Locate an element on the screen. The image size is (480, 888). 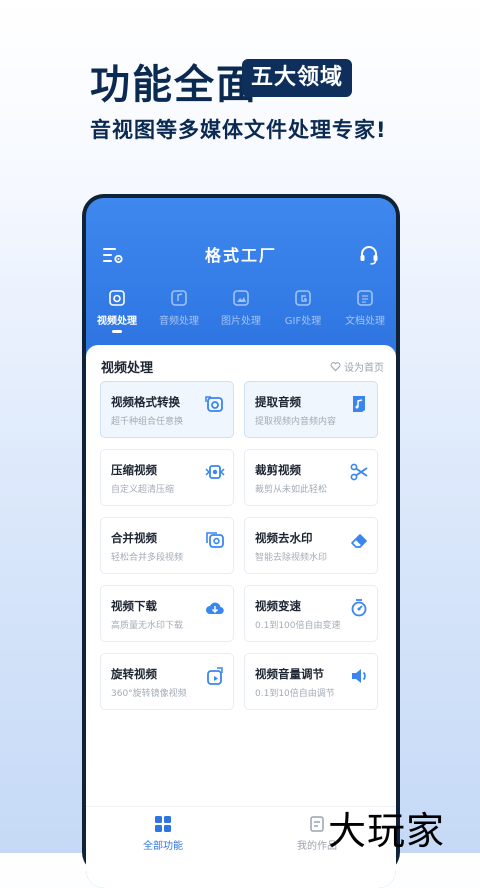
works-icon is located at coordinates (317, 824).